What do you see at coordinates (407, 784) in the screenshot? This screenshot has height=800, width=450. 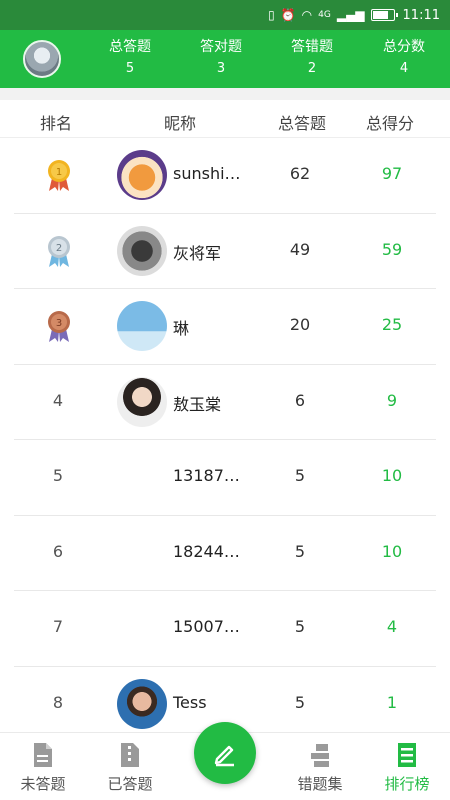 I see `tab-label: 排行榜` at bounding box center [407, 784].